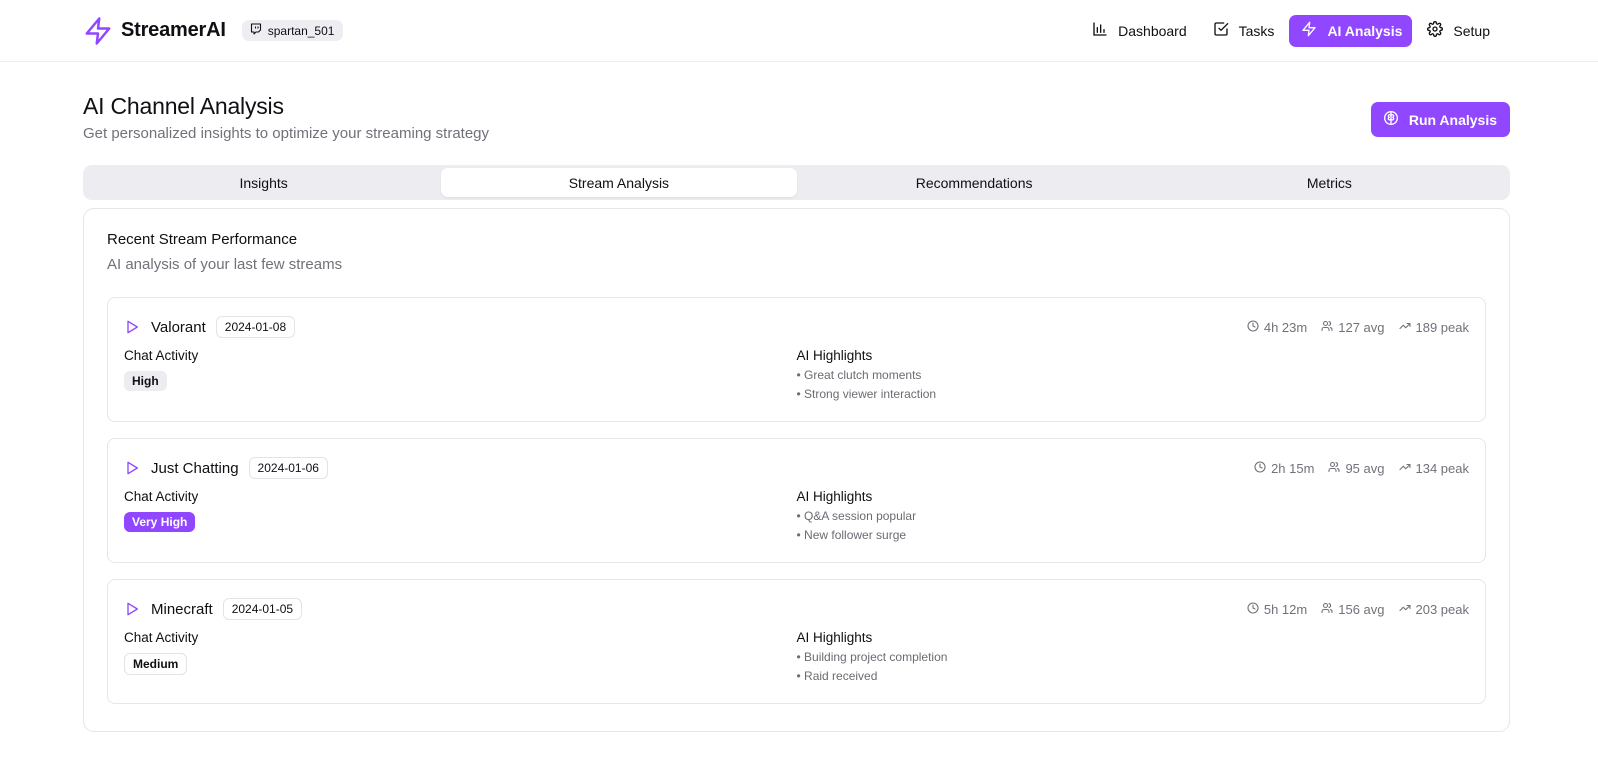 Image resolution: width=1598 pixels, height=778 pixels. I want to click on nav-setup: Setup, so click(1458, 31).